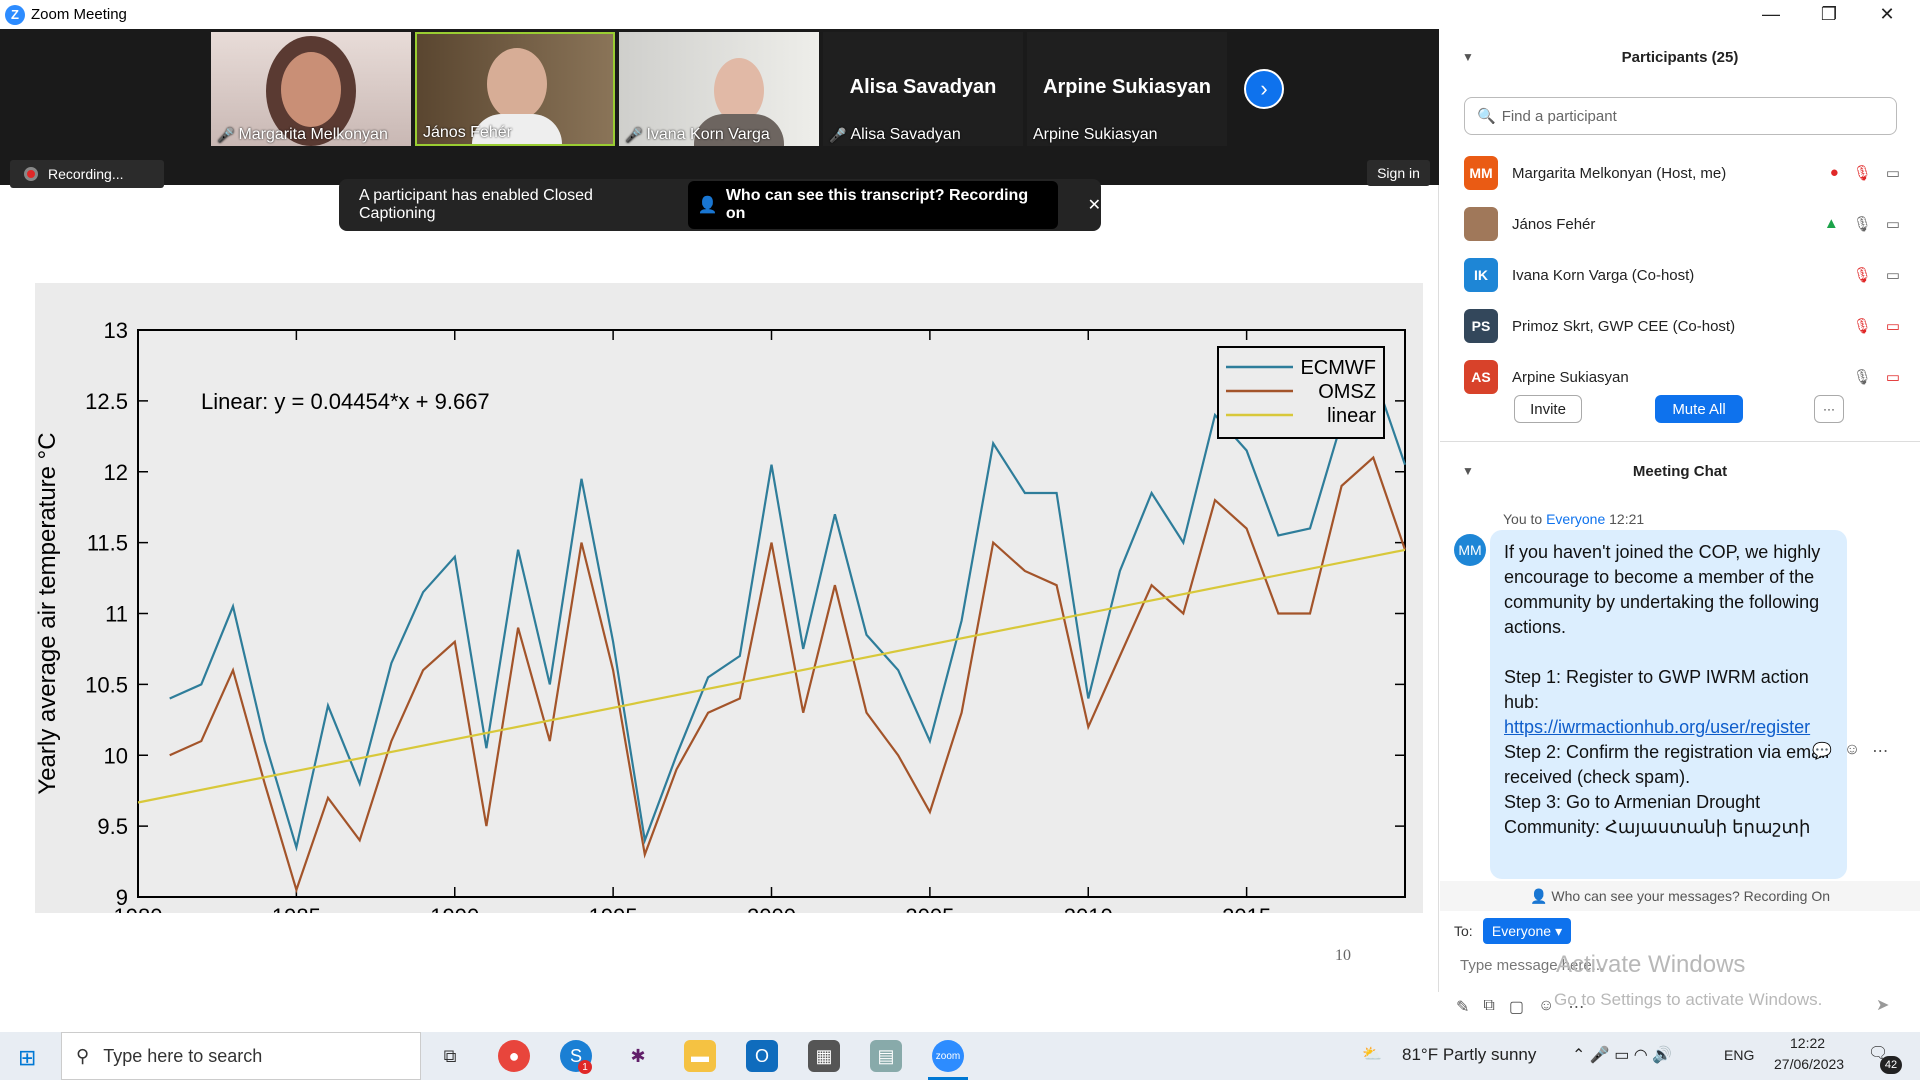  What do you see at coordinates (700, 1056) in the screenshot?
I see `file-explorer-icon: ▬` at bounding box center [700, 1056].